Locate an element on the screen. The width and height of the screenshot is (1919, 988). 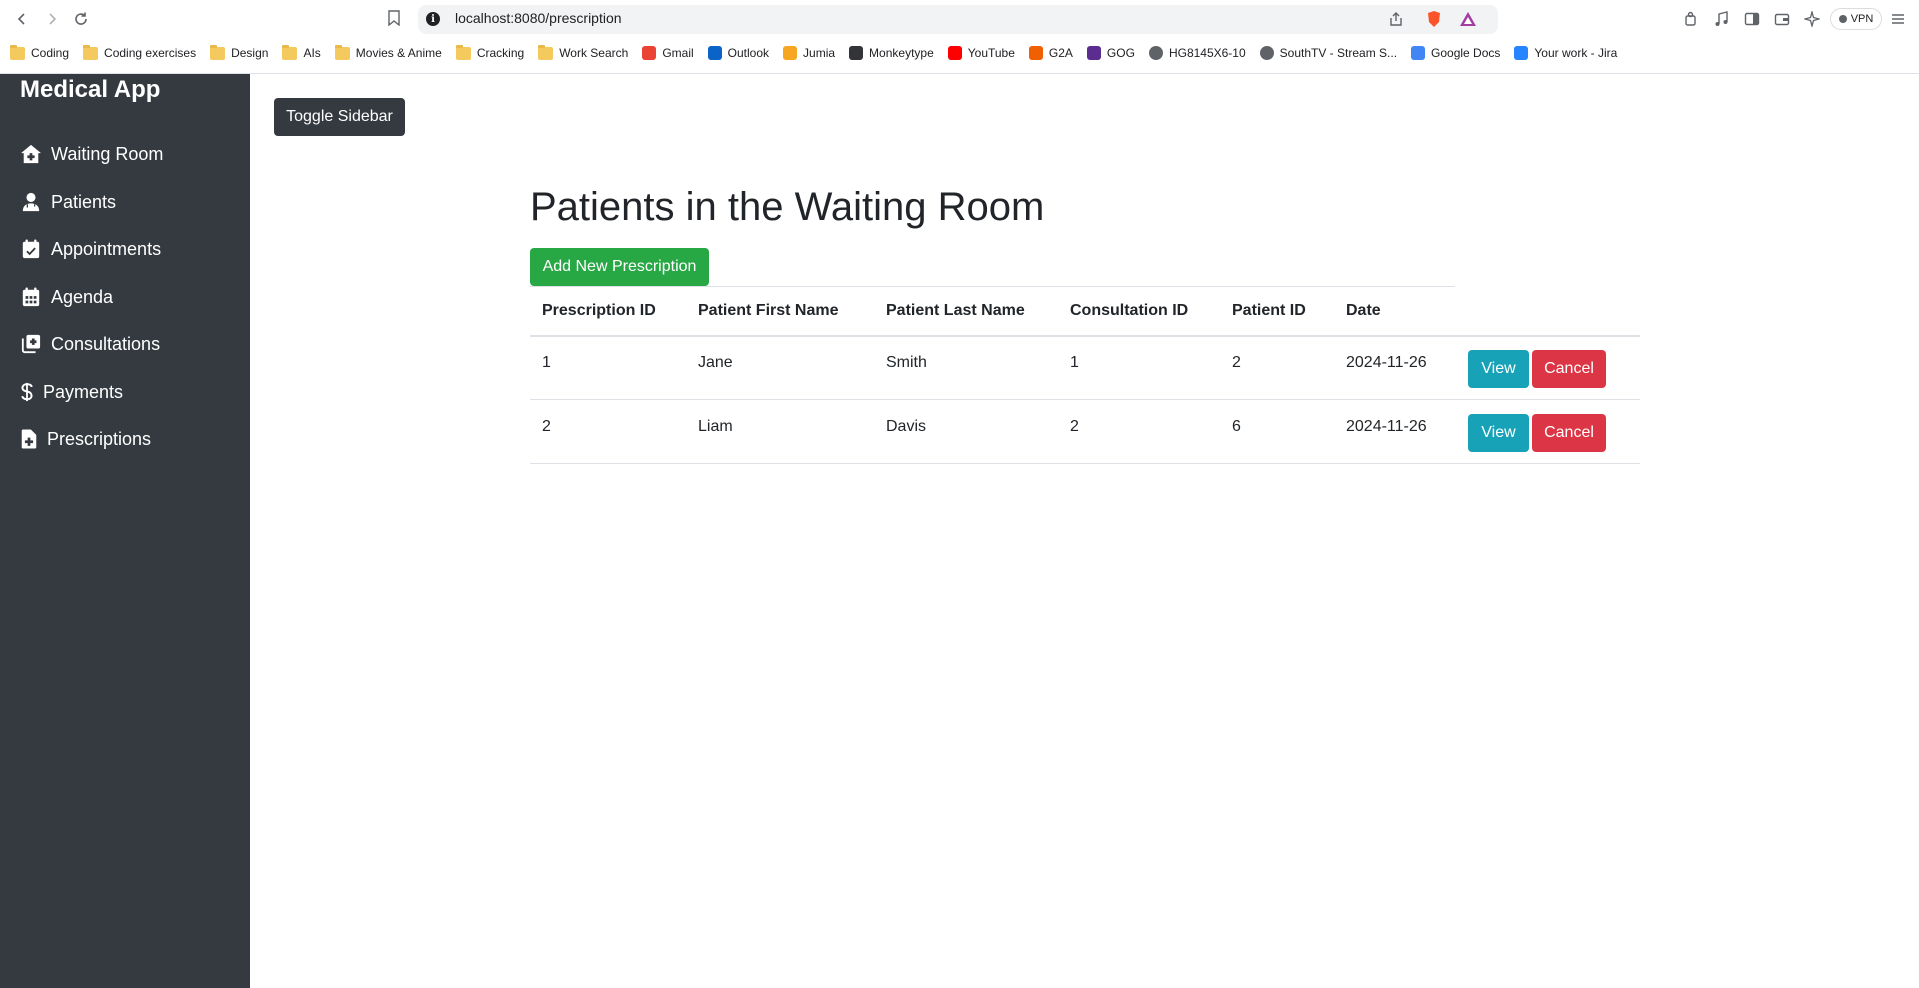
bookmark-label: Your work - Jira is located at coordinates (1576, 53).